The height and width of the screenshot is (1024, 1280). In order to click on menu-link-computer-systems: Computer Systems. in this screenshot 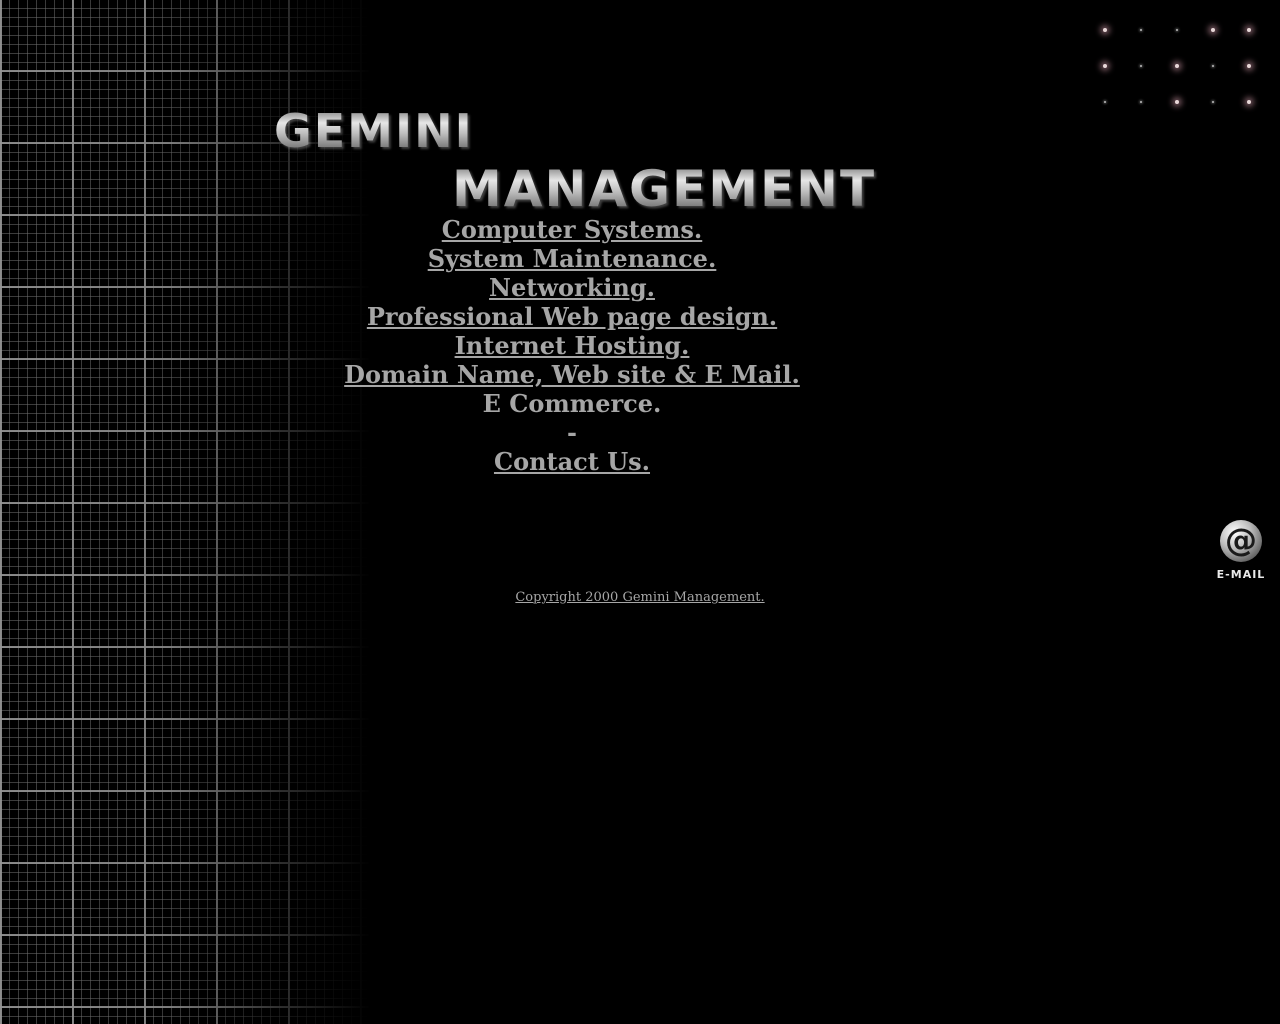, I will do `click(572, 229)`.